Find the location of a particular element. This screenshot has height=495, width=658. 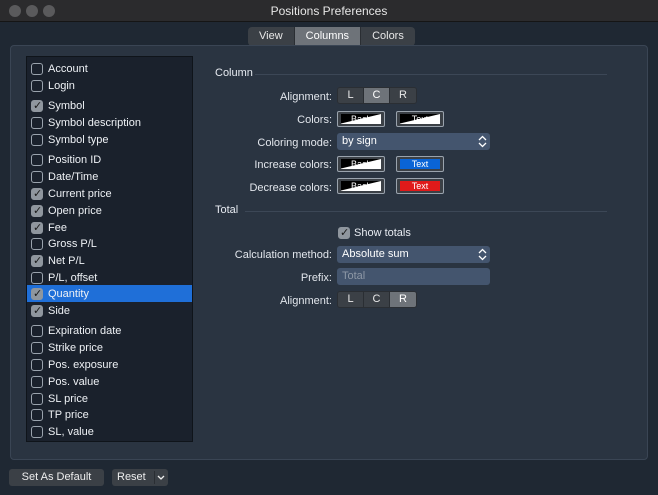

column-item-label: SL, value is located at coordinates (71, 431).